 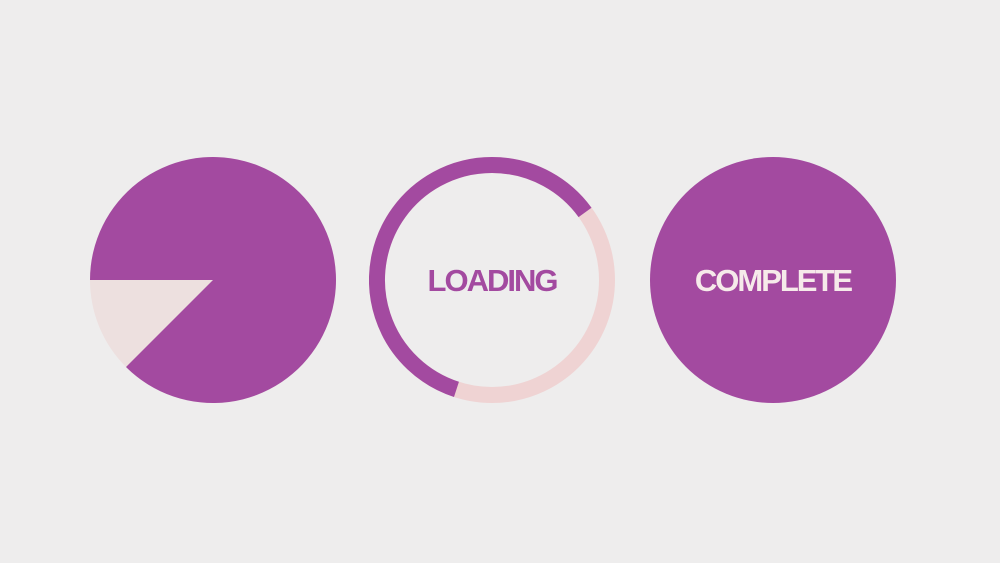 I want to click on pie-progress-slice, so click(x=213, y=280).